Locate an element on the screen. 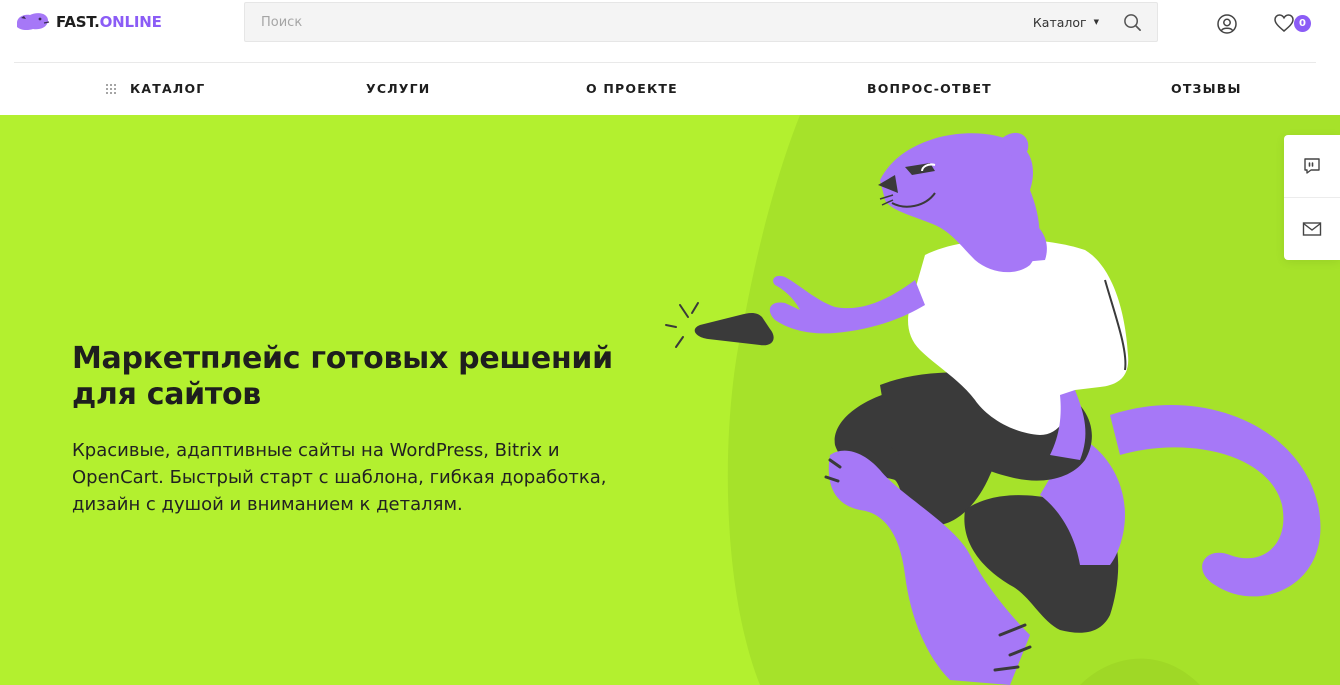 This screenshot has height=685, width=1340. nav-item-about: О проекте is located at coordinates (632, 88).